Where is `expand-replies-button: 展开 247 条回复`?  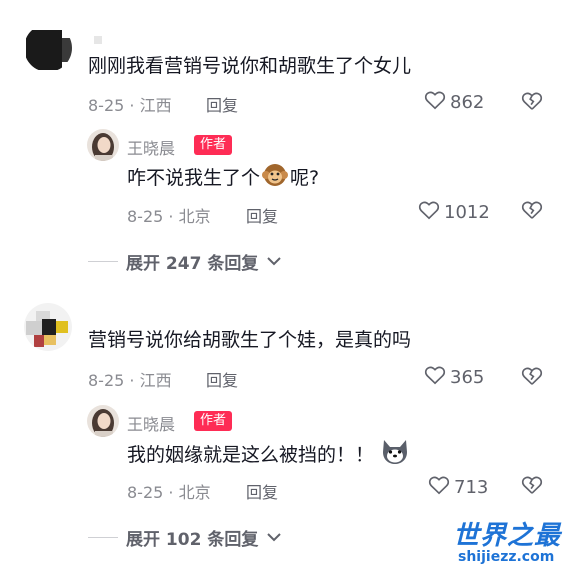 expand-replies-button: 展开 247 条回复 is located at coordinates (185, 261).